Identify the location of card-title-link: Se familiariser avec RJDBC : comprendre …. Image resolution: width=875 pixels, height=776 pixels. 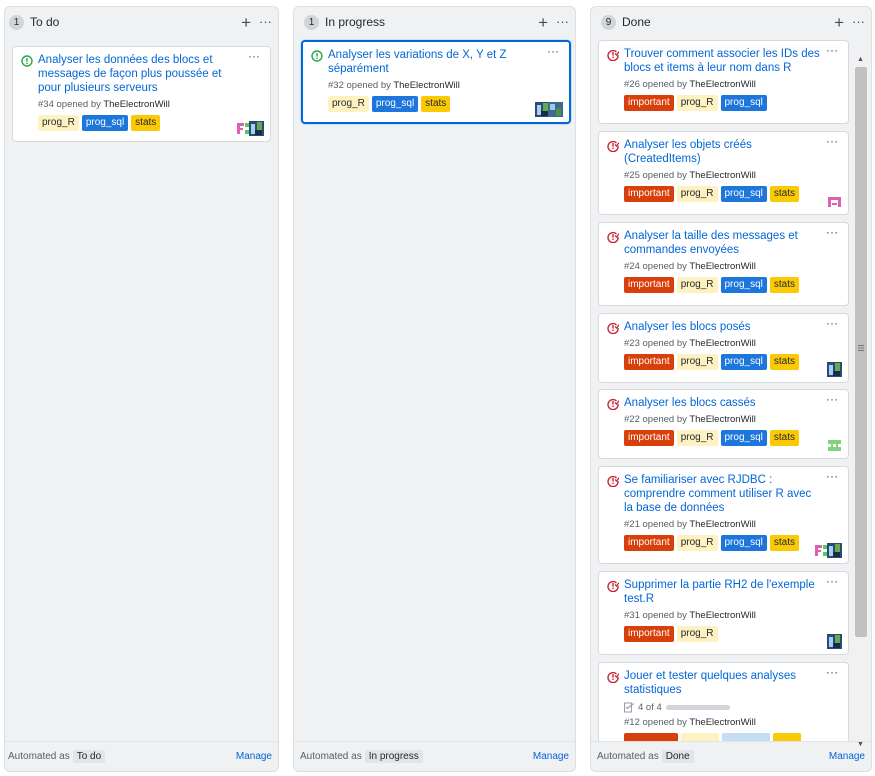
(732, 494).